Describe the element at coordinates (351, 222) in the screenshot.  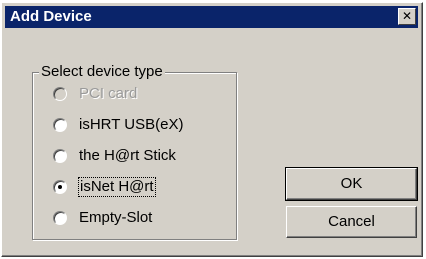
I see `cancel-button: Cancel` at that location.